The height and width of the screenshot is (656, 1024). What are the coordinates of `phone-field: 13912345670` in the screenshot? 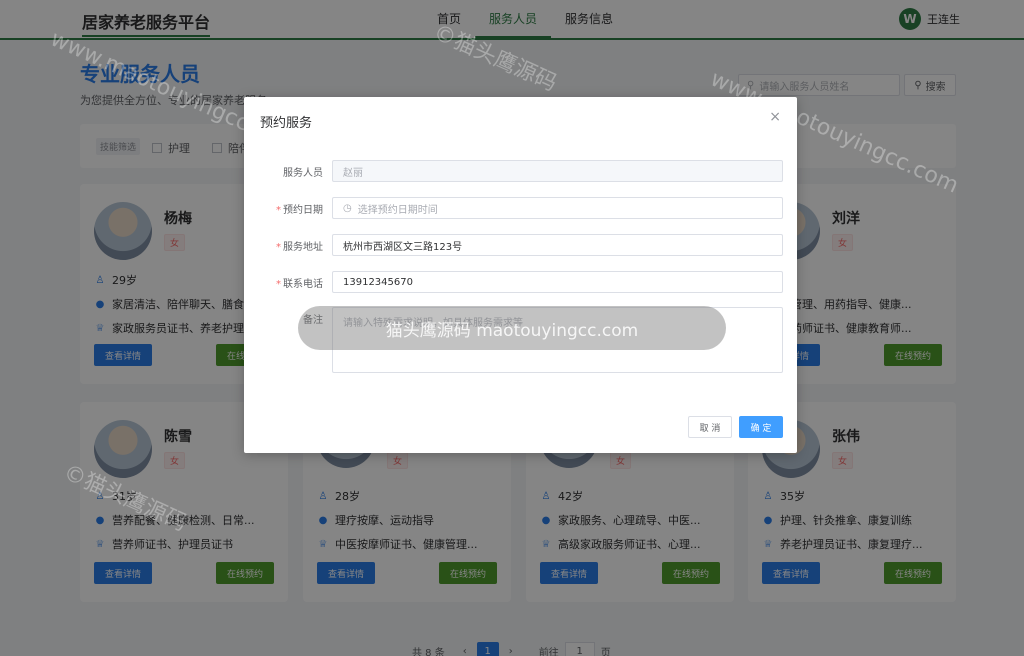 It's located at (557, 282).